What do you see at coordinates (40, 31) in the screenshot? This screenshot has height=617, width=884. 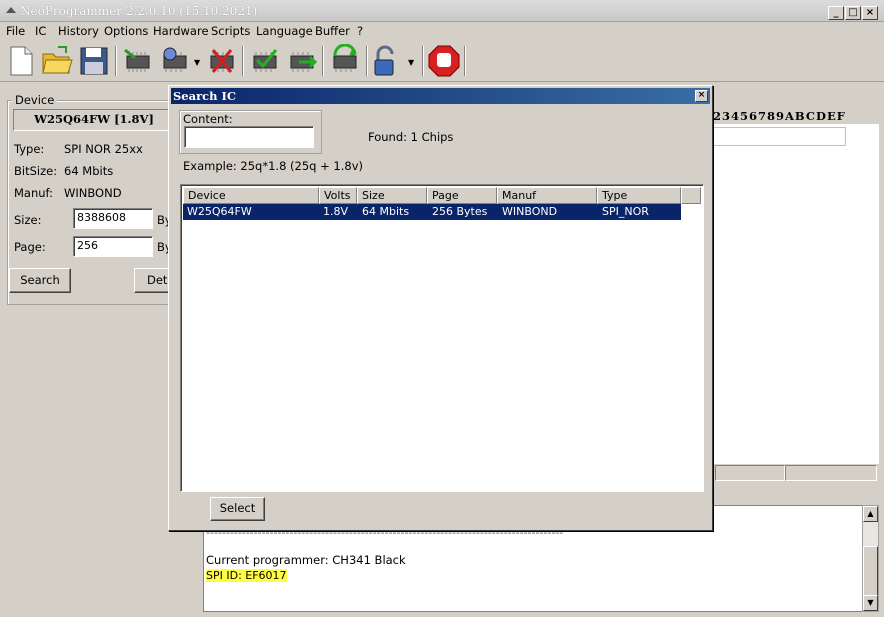 I see `menu-ic: IC` at bounding box center [40, 31].